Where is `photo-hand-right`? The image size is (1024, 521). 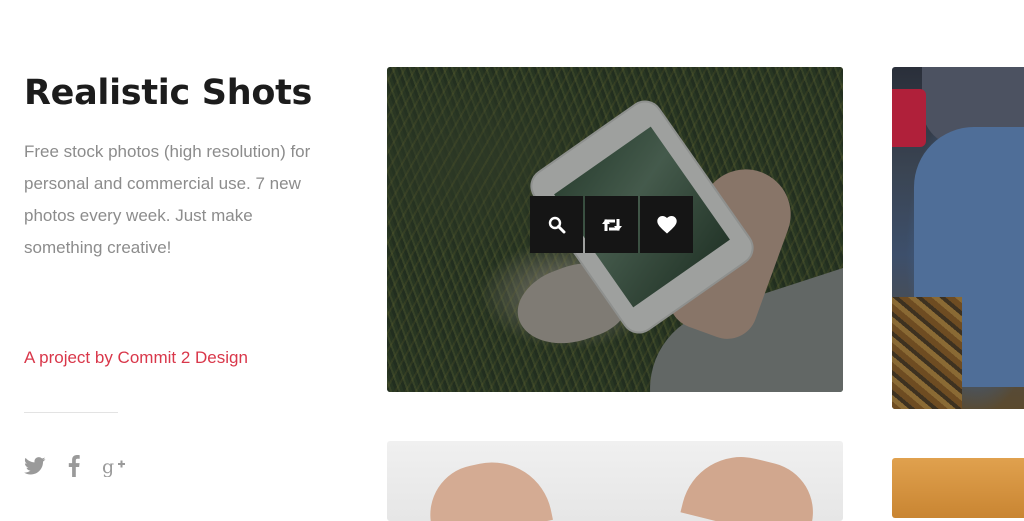 photo-hand-right is located at coordinates (752, 482).